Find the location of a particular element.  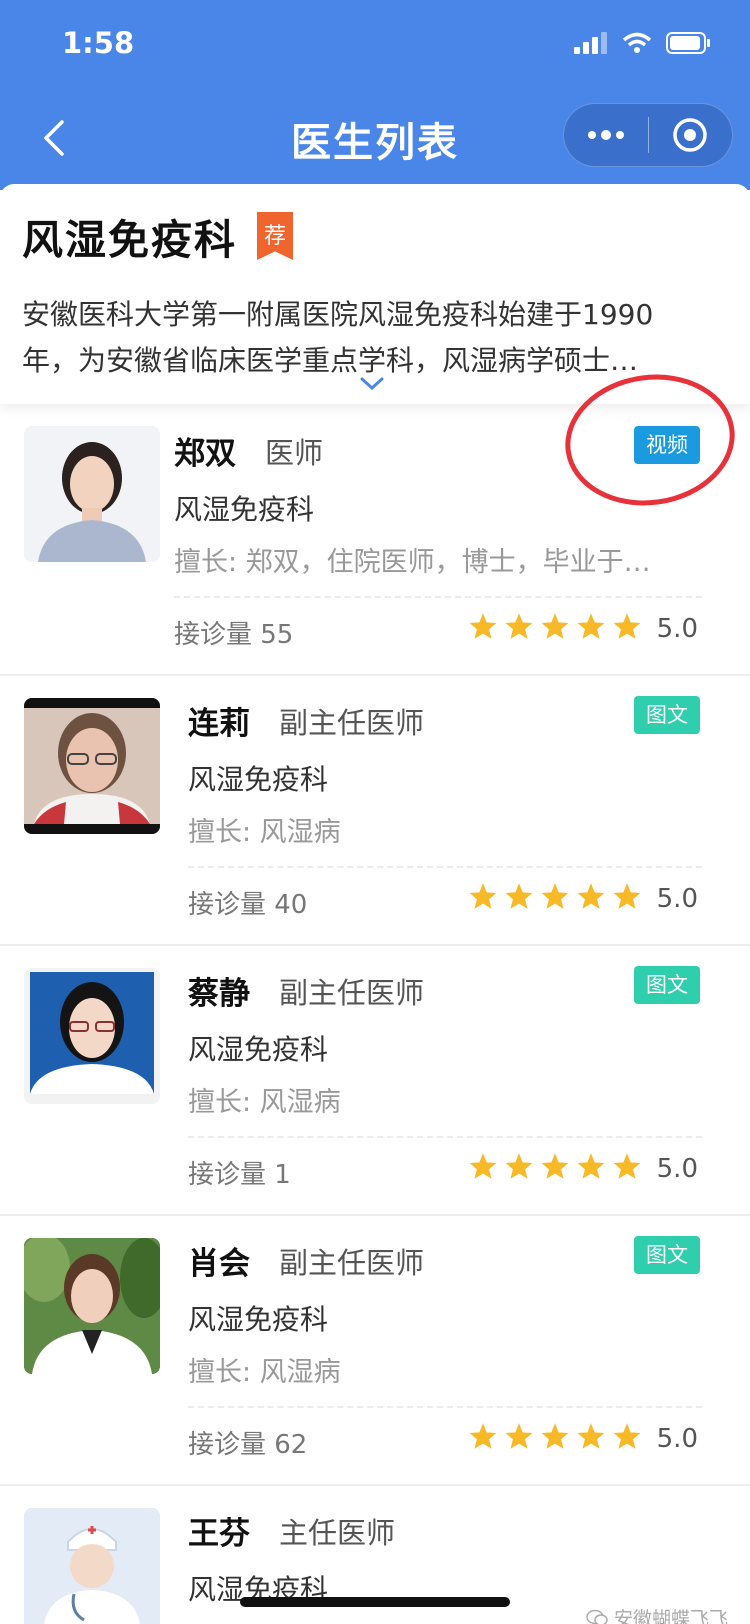

consult-count: 接诊量 55 is located at coordinates (234, 635).